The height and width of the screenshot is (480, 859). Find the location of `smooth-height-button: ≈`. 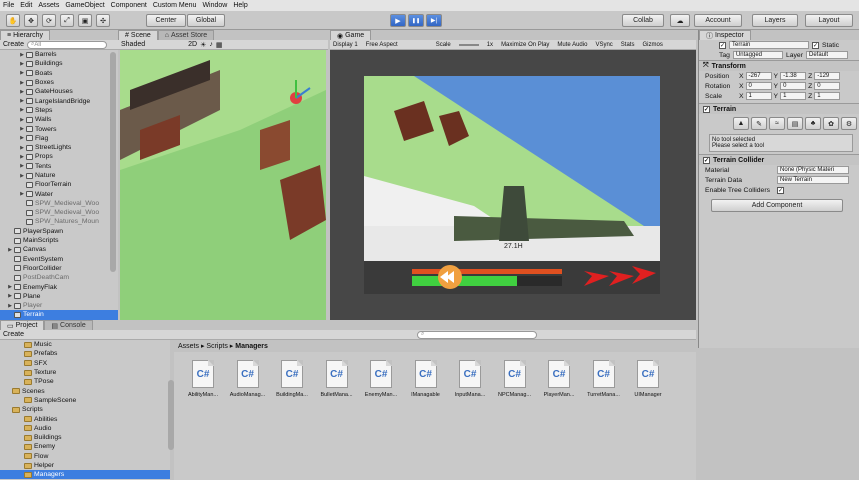

smooth-height-button: ≈ is located at coordinates (777, 123).